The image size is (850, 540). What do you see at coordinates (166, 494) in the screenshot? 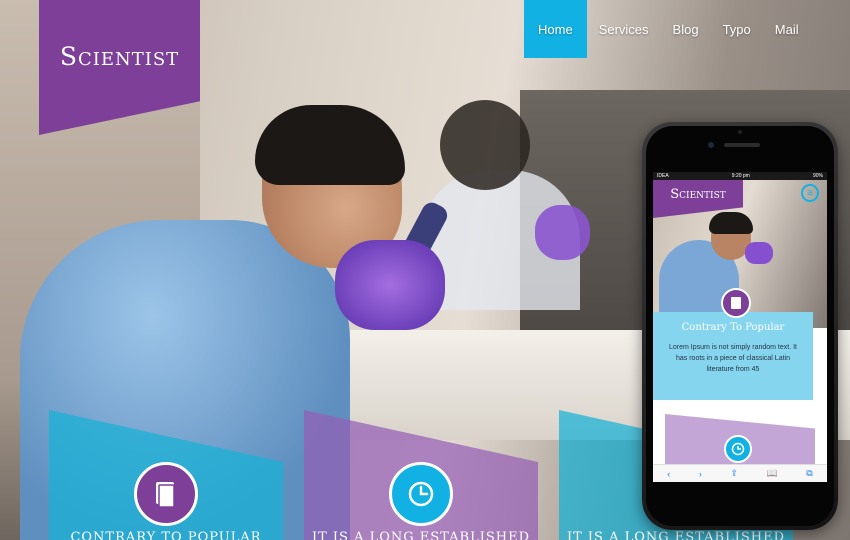
I see `book-icon` at bounding box center [166, 494].